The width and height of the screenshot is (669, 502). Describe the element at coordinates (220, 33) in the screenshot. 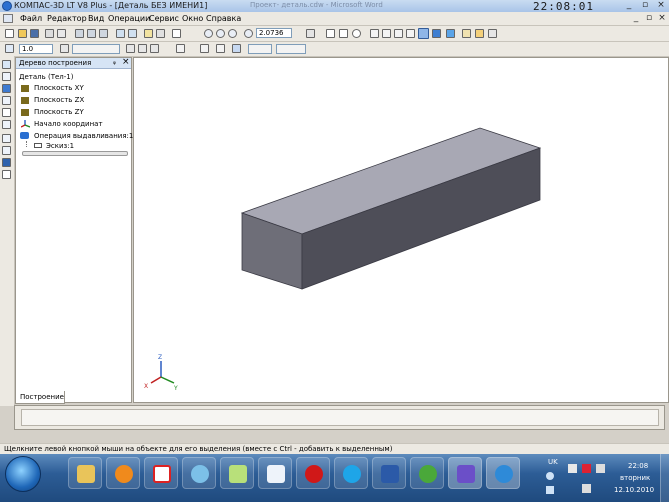

I see `zoom-in-icon` at that location.